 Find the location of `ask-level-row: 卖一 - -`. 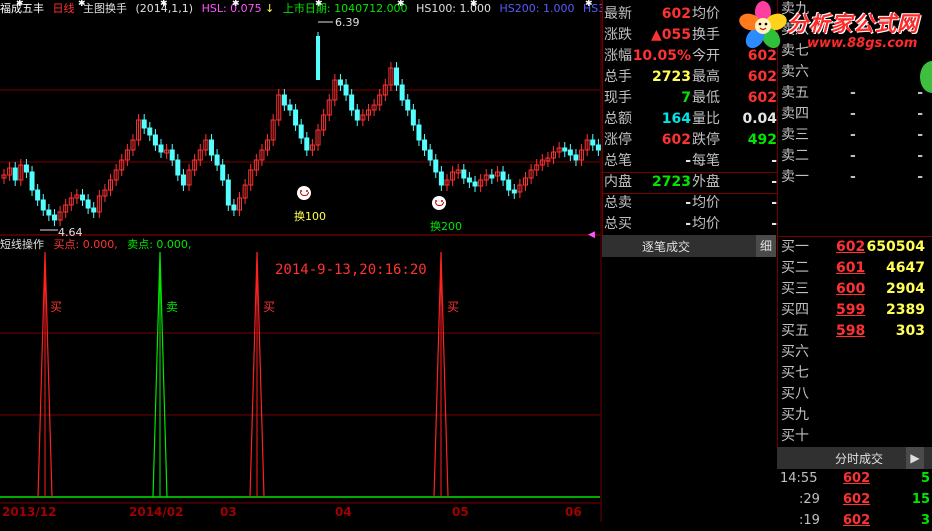

ask-level-row: 卖一 - - is located at coordinates (855, 177).